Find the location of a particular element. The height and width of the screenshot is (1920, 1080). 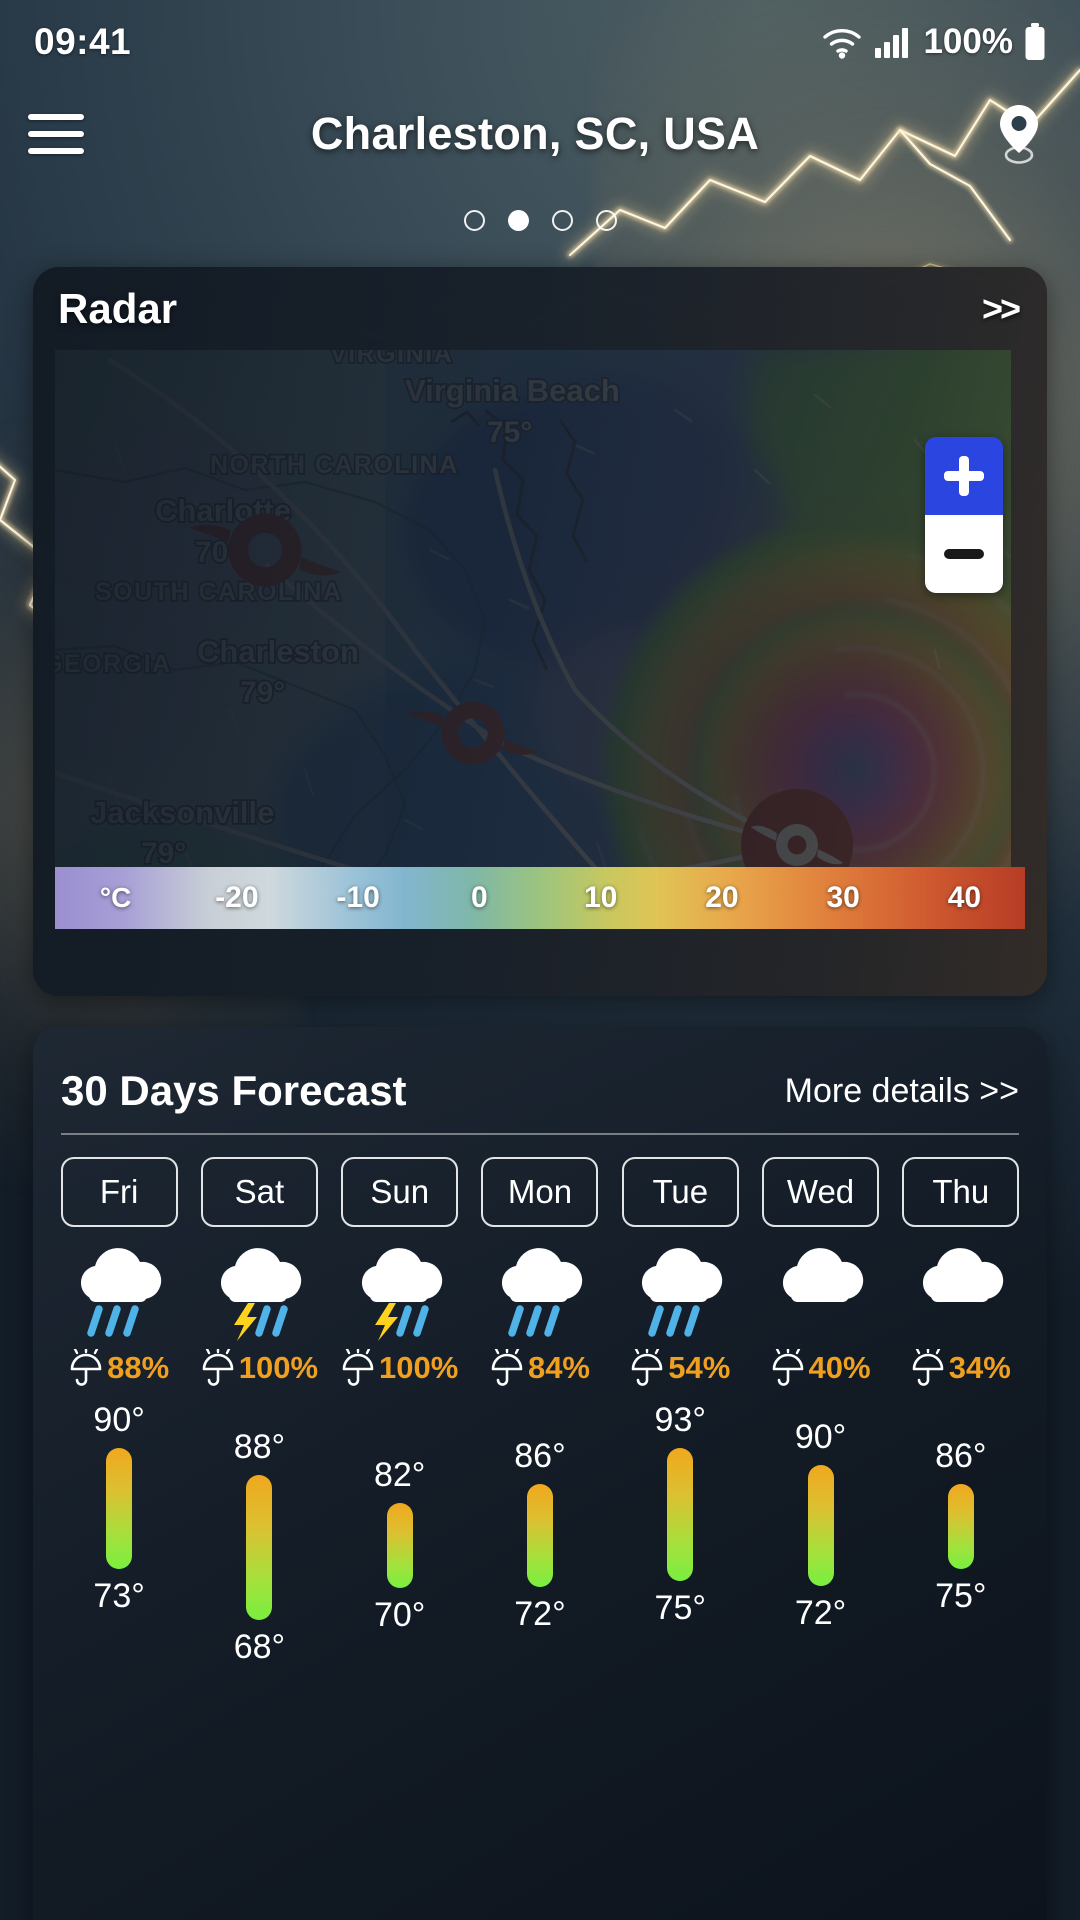

forecast-column-wed: Wed 40% is located at coordinates (820, 1272).